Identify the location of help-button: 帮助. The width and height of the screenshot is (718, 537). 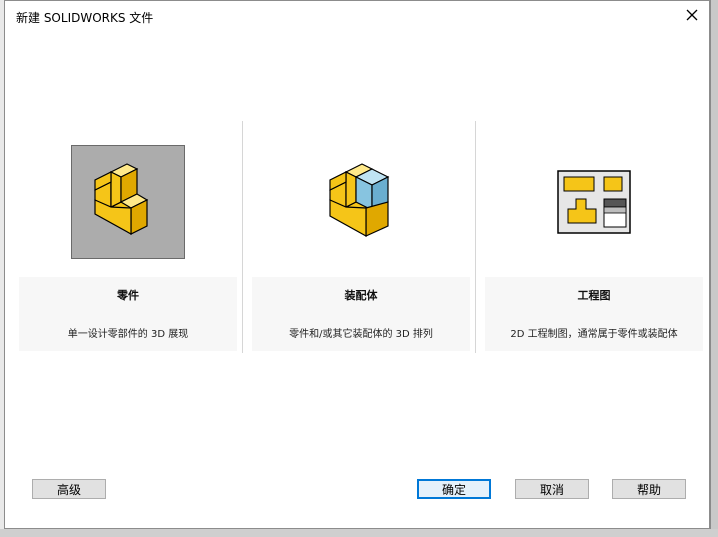
(649, 489).